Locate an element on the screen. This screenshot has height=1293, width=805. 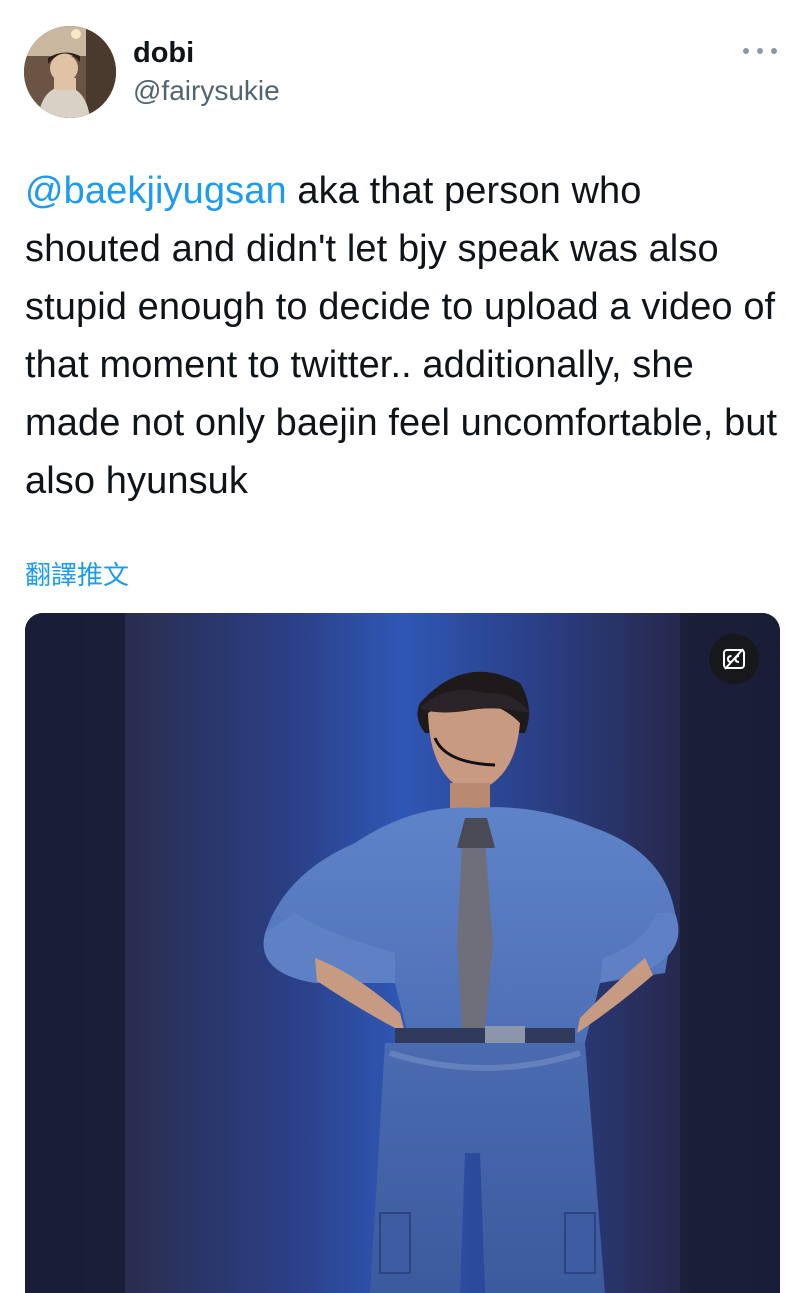
cc-glyph is located at coordinates (734, 659).